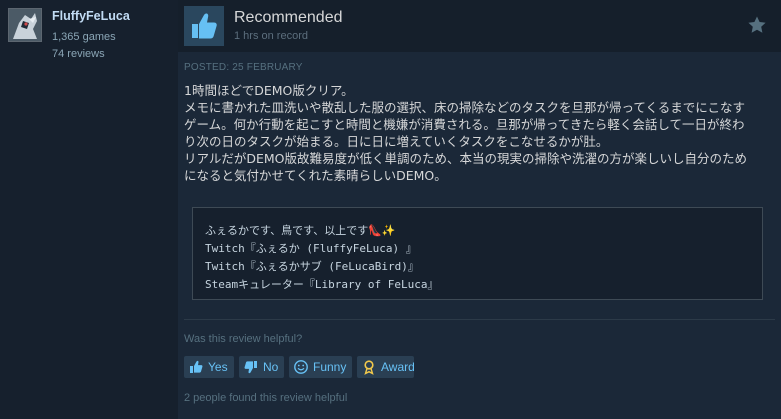 This screenshot has height=419, width=781. What do you see at coordinates (78, 54) in the screenshot?
I see `author-reviews-count: 74 reviews` at bounding box center [78, 54].